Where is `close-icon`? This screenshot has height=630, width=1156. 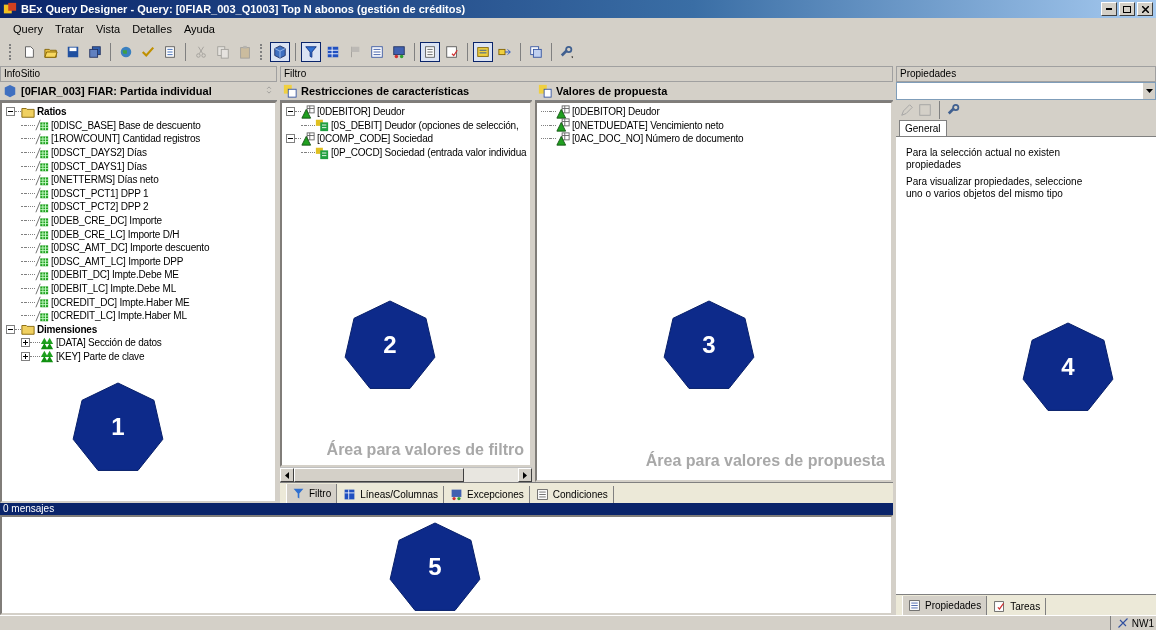 close-icon is located at coordinates (1145, 9).